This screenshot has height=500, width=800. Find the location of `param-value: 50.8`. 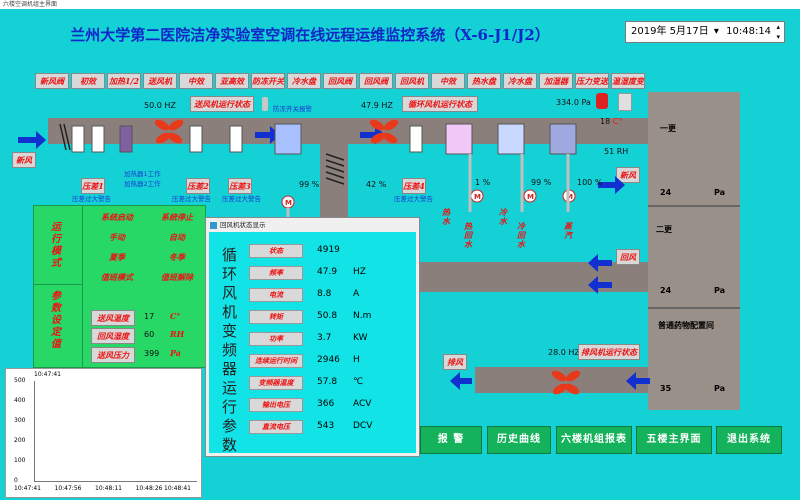

param-value: 50.8 is located at coordinates (327, 316).